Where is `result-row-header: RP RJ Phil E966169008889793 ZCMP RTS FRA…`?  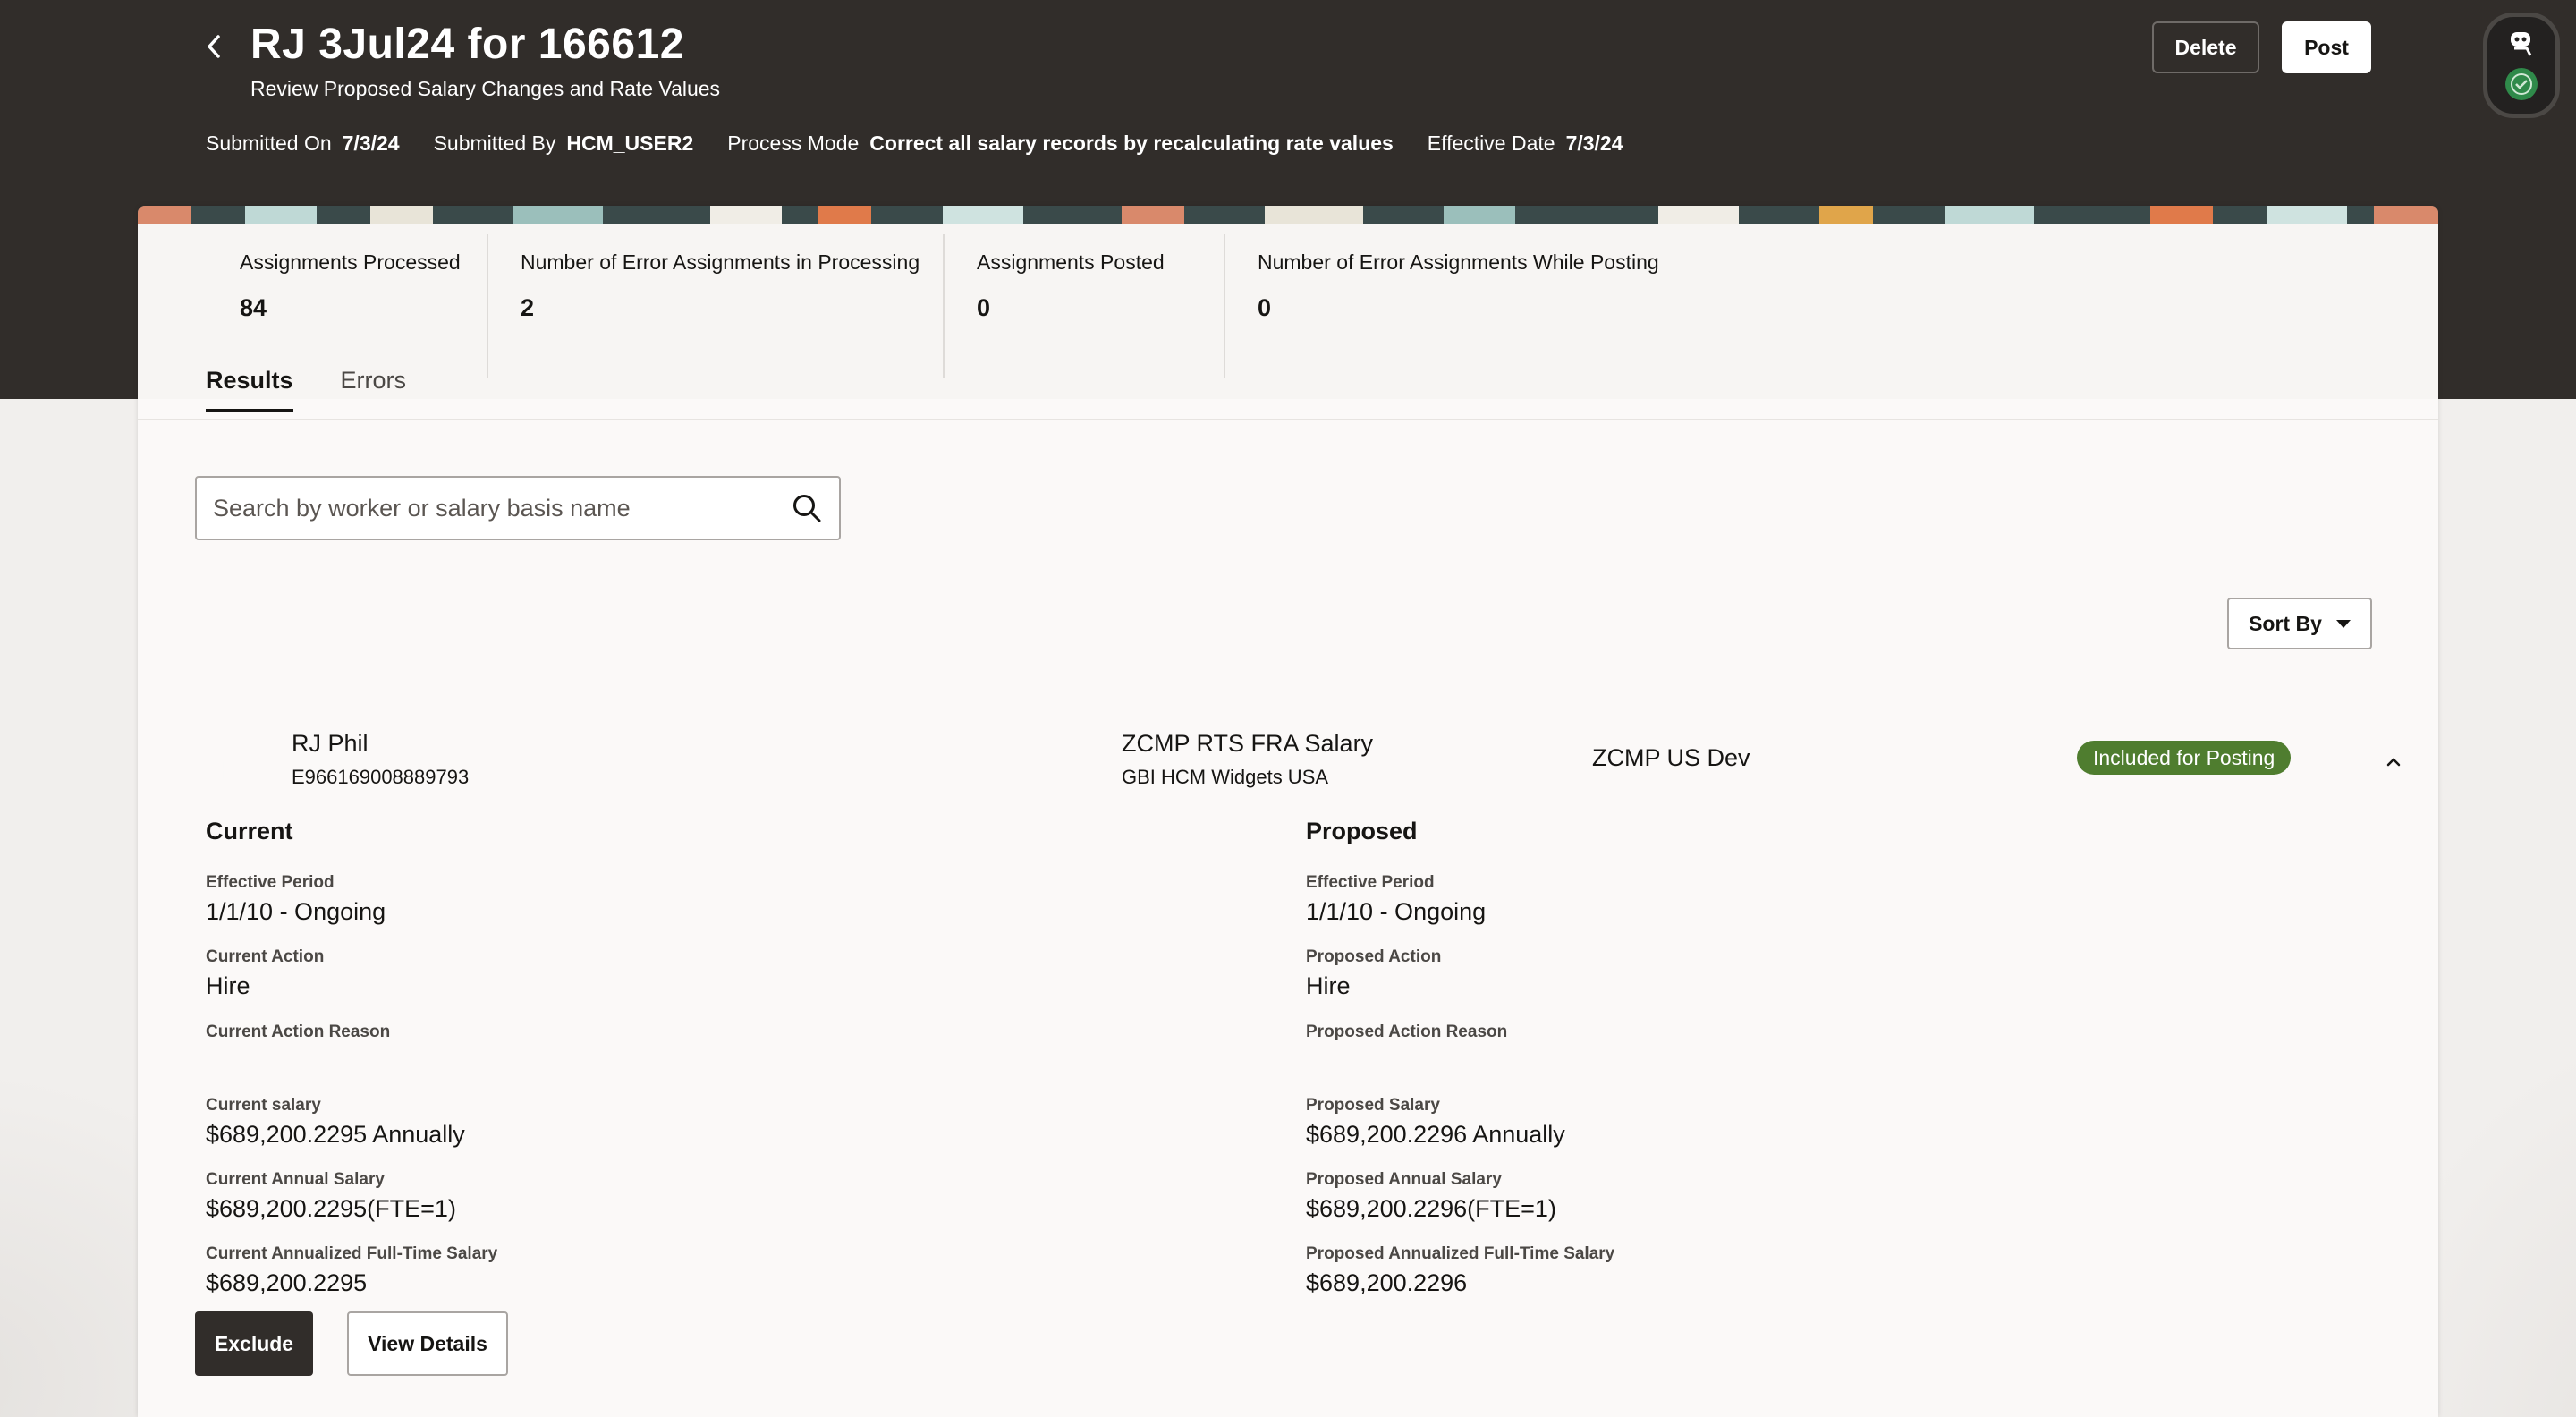
result-row-header: RP RJ Phil E966169008889793 ZCMP RTS FRA… is located at coordinates (1288, 765).